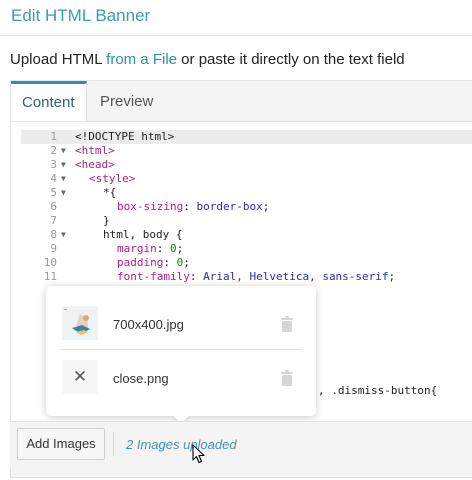 Image resolution: width=472 pixels, height=480 pixels. Describe the element at coordinates (181, 379) in the screenshot. I see `uploaded-file-item: ✕ close.png` at that location.